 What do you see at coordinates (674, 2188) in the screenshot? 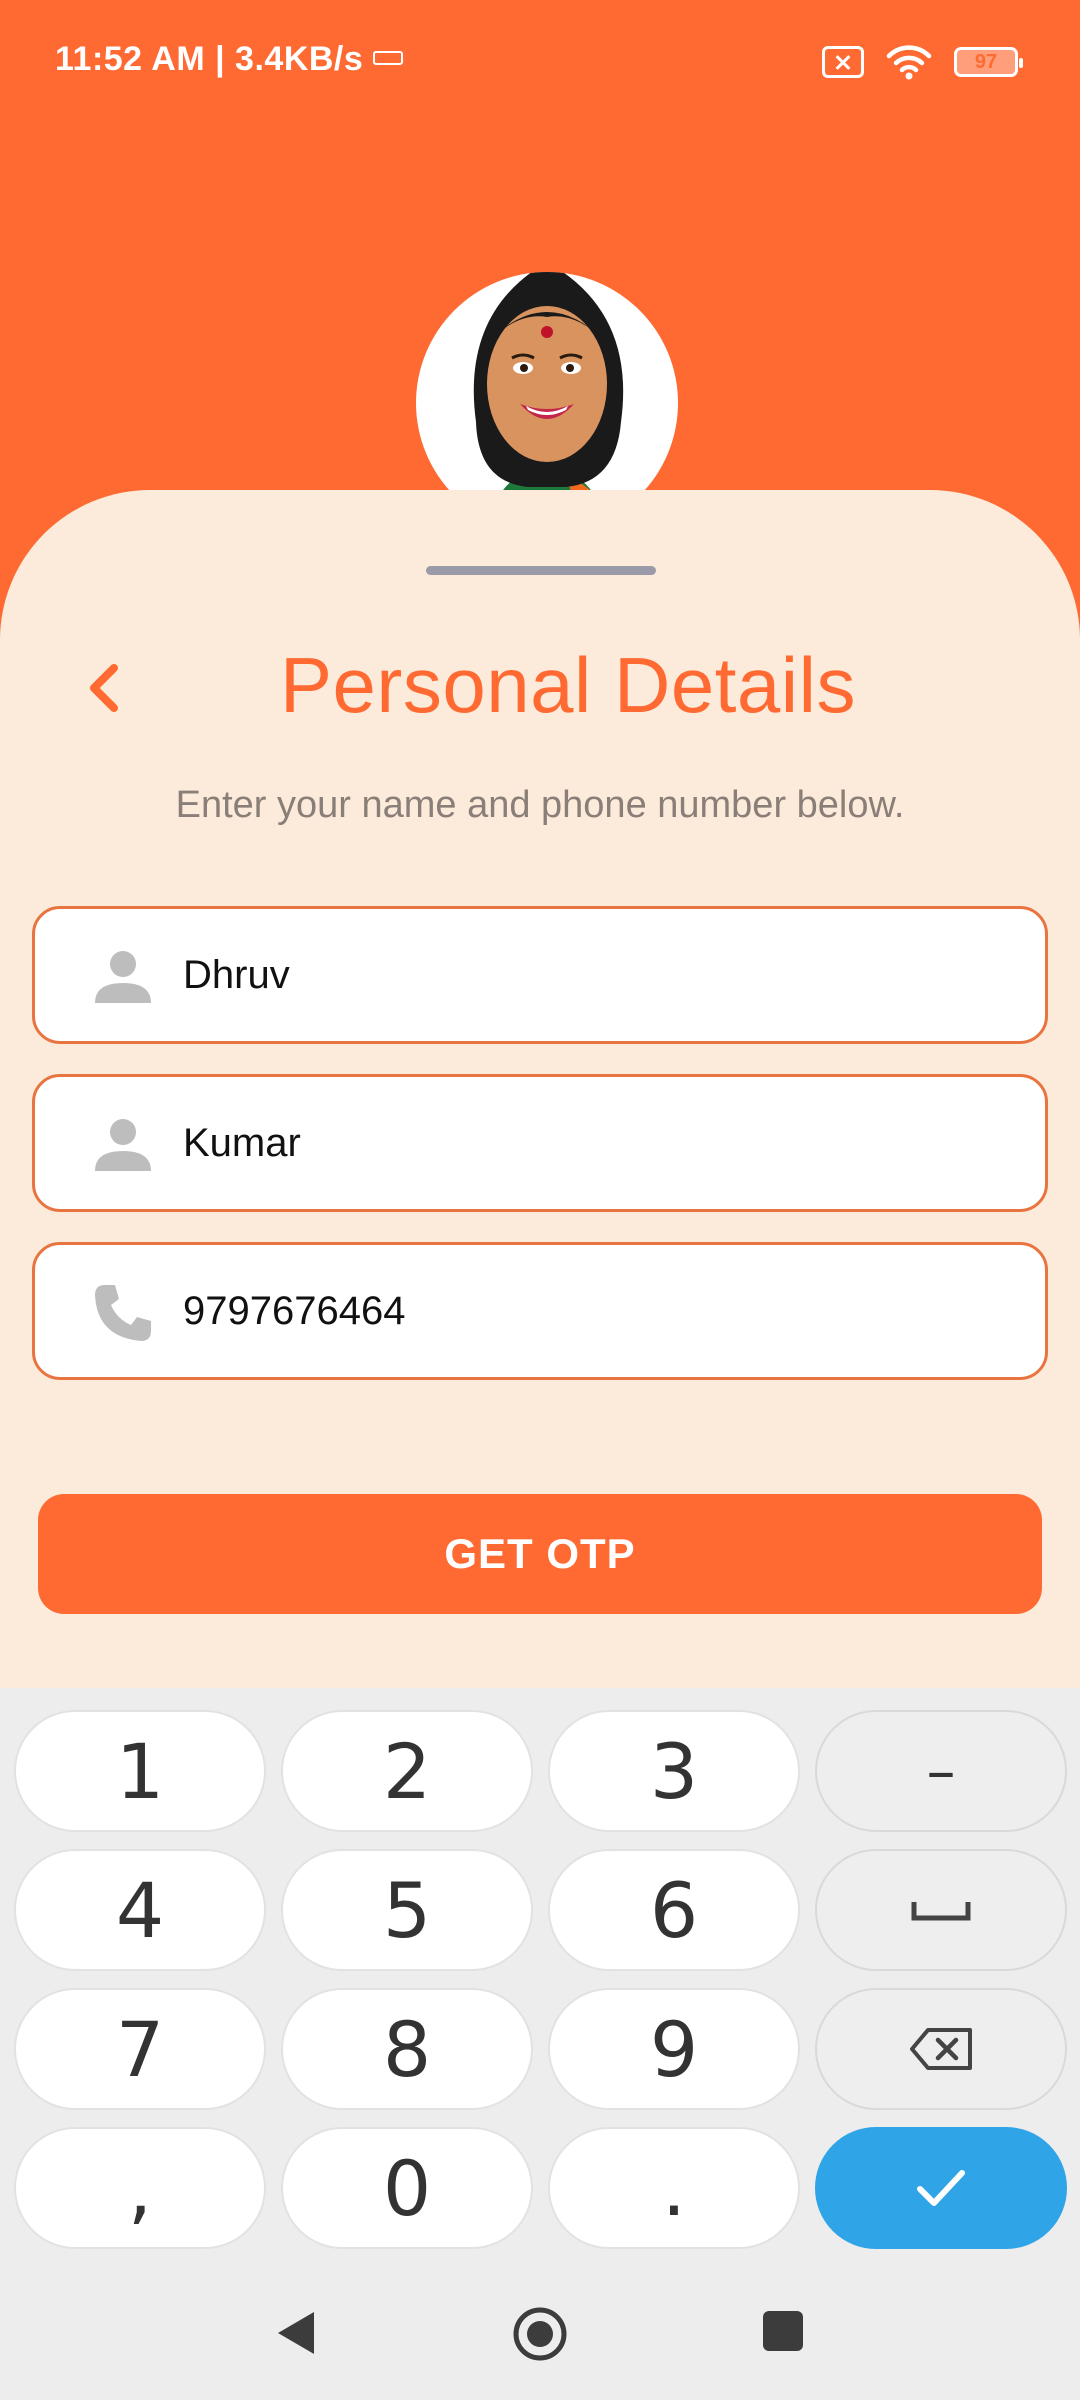
I see `key-period: .` at bounding box center [674, 2188].